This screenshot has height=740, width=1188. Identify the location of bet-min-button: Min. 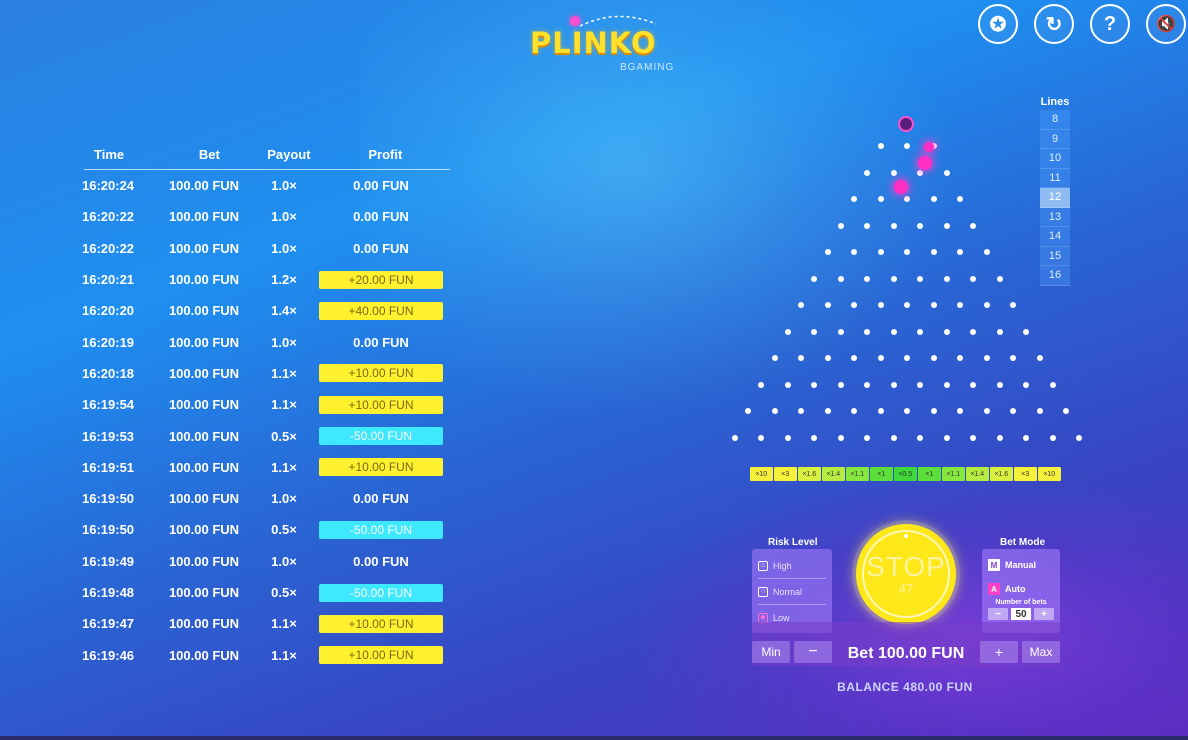
(771, 652).